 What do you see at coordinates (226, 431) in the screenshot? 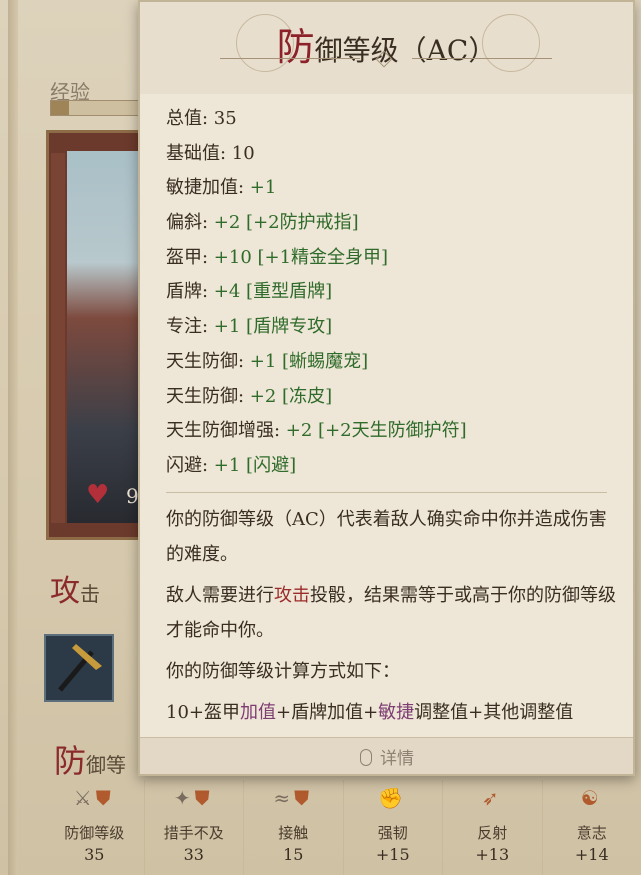
I see `ac-row-label: 天生防御增强:` at bounding box center [226, 431].